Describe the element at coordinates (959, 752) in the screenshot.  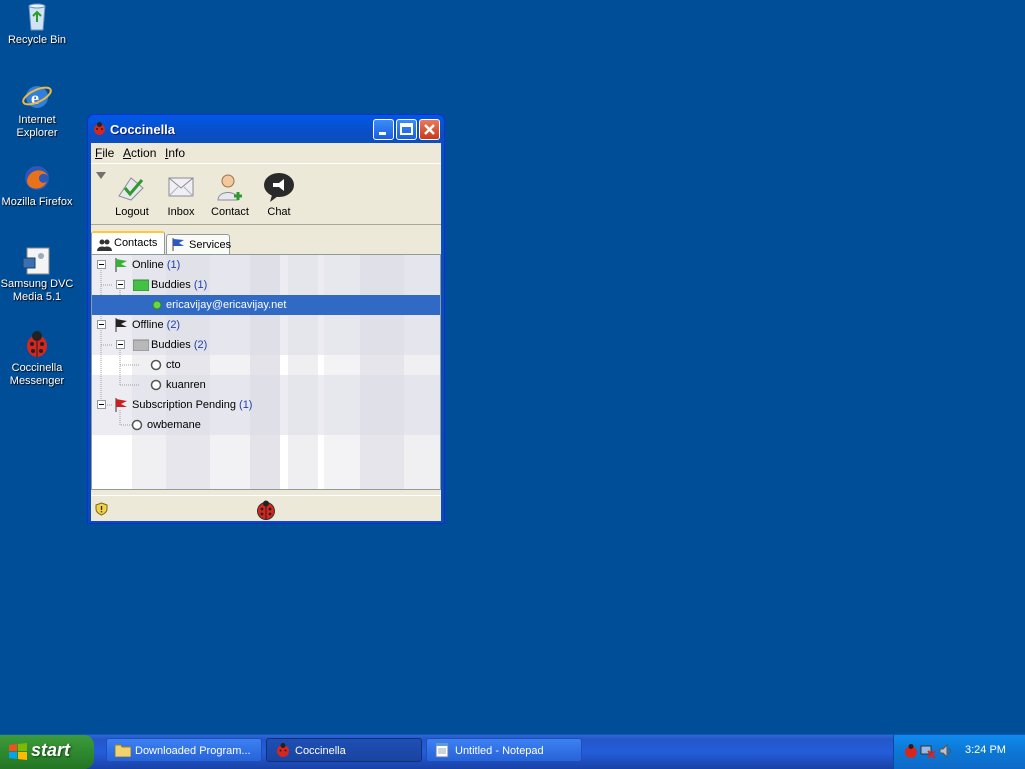
I see `system-tray: 3:24 PM` at that location.